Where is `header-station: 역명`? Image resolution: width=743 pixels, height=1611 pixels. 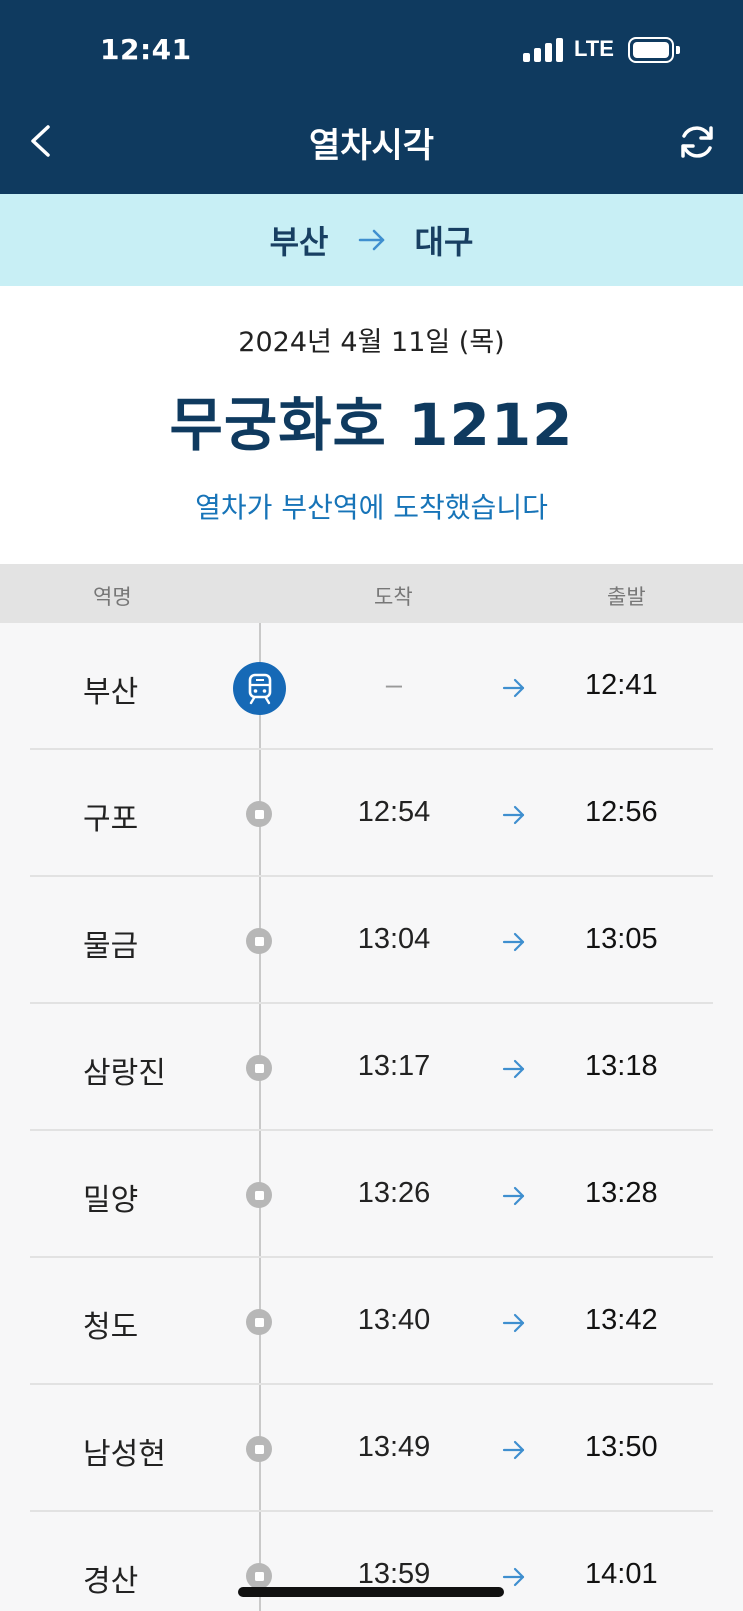 header-station: 역명 is located at coordinates (112, 597).